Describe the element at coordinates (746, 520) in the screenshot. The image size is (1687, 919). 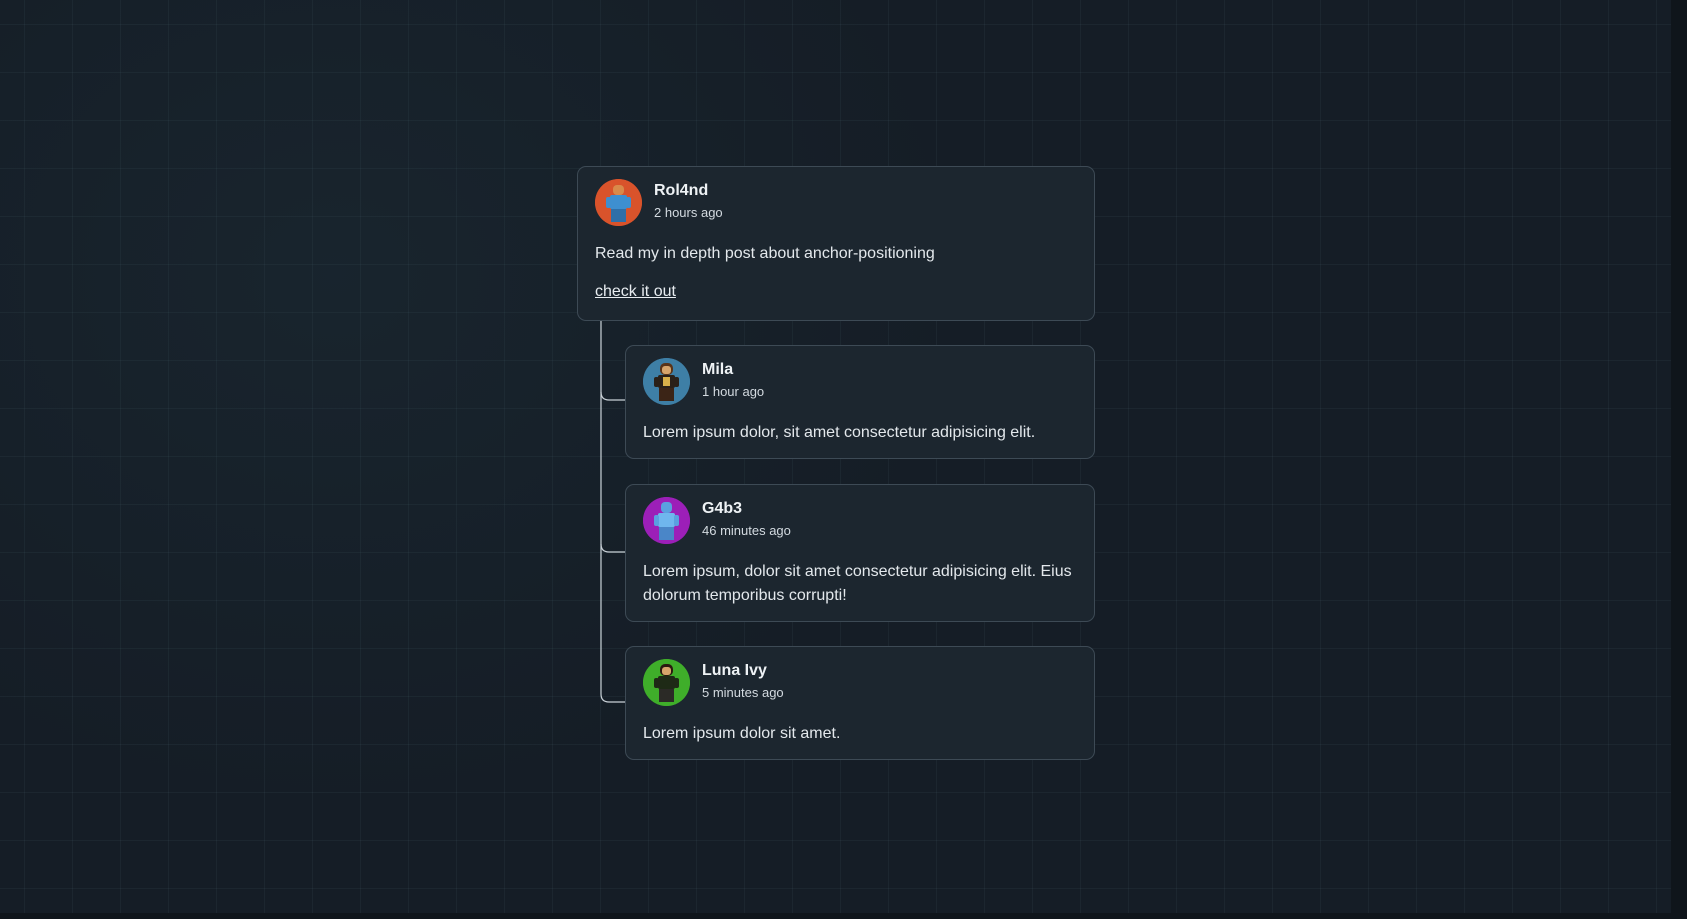
I see `reply-meta: G4b3 46 minutes ago` at that location.